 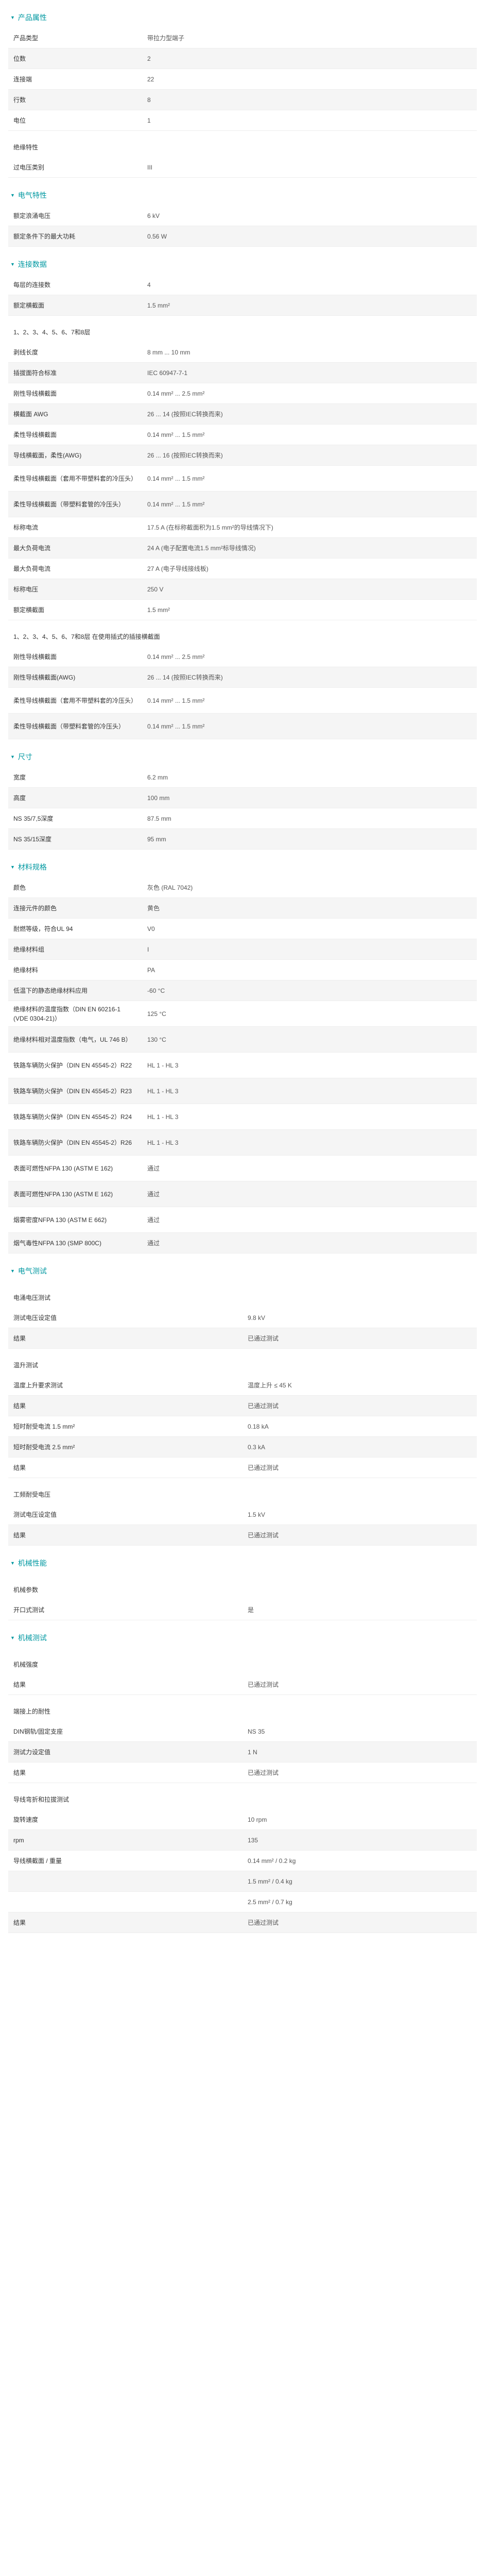 I want to click on spec-row: rpm 135, so click(x=242, y=1840).